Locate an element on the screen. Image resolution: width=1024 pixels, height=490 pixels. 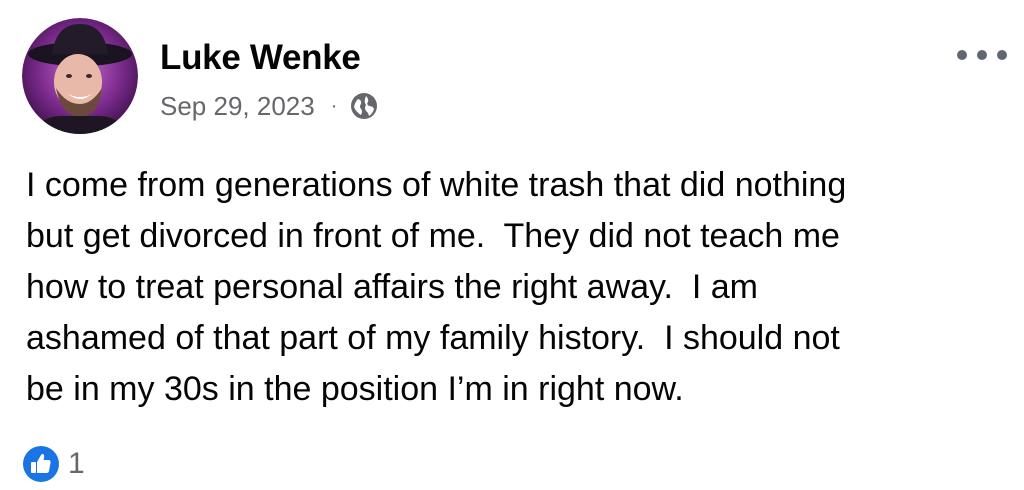
more-options-icon is located at coordinates (982, 55).